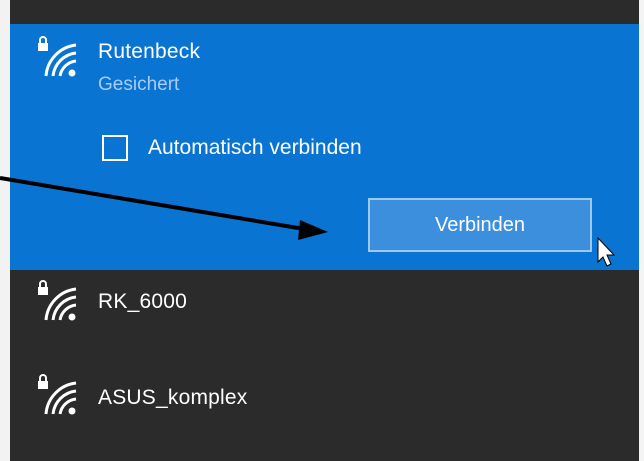  Describe the element at coordinates (142, 301) in the screenshot. I see `network-ssid: RK_6000` at that location.